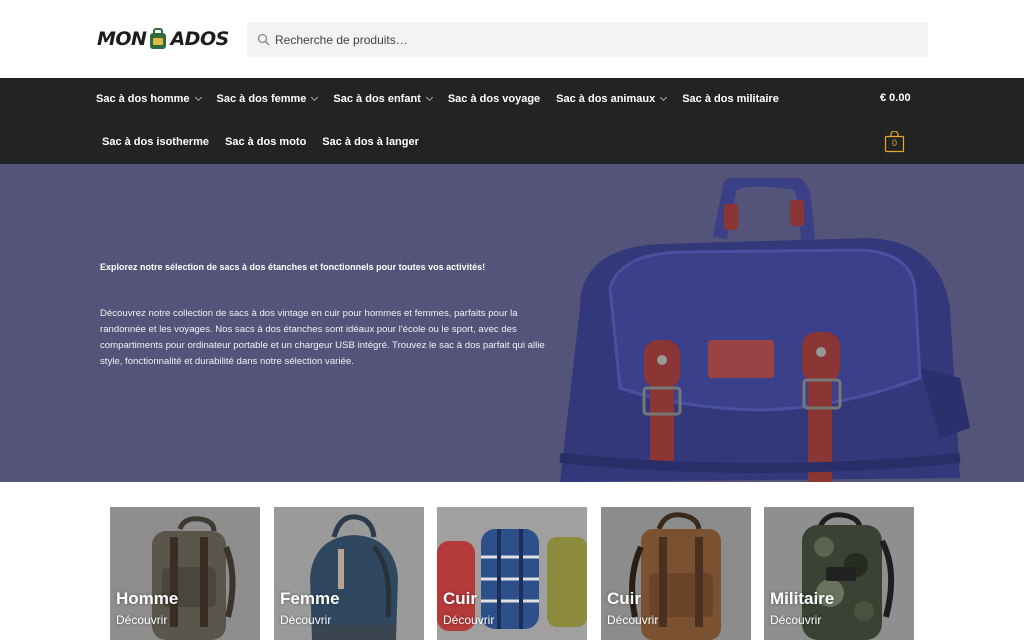 This screenshot has height=640, width=1024. I want to click on nav-item-label: Sac à dos à langer, so click(370, 142).